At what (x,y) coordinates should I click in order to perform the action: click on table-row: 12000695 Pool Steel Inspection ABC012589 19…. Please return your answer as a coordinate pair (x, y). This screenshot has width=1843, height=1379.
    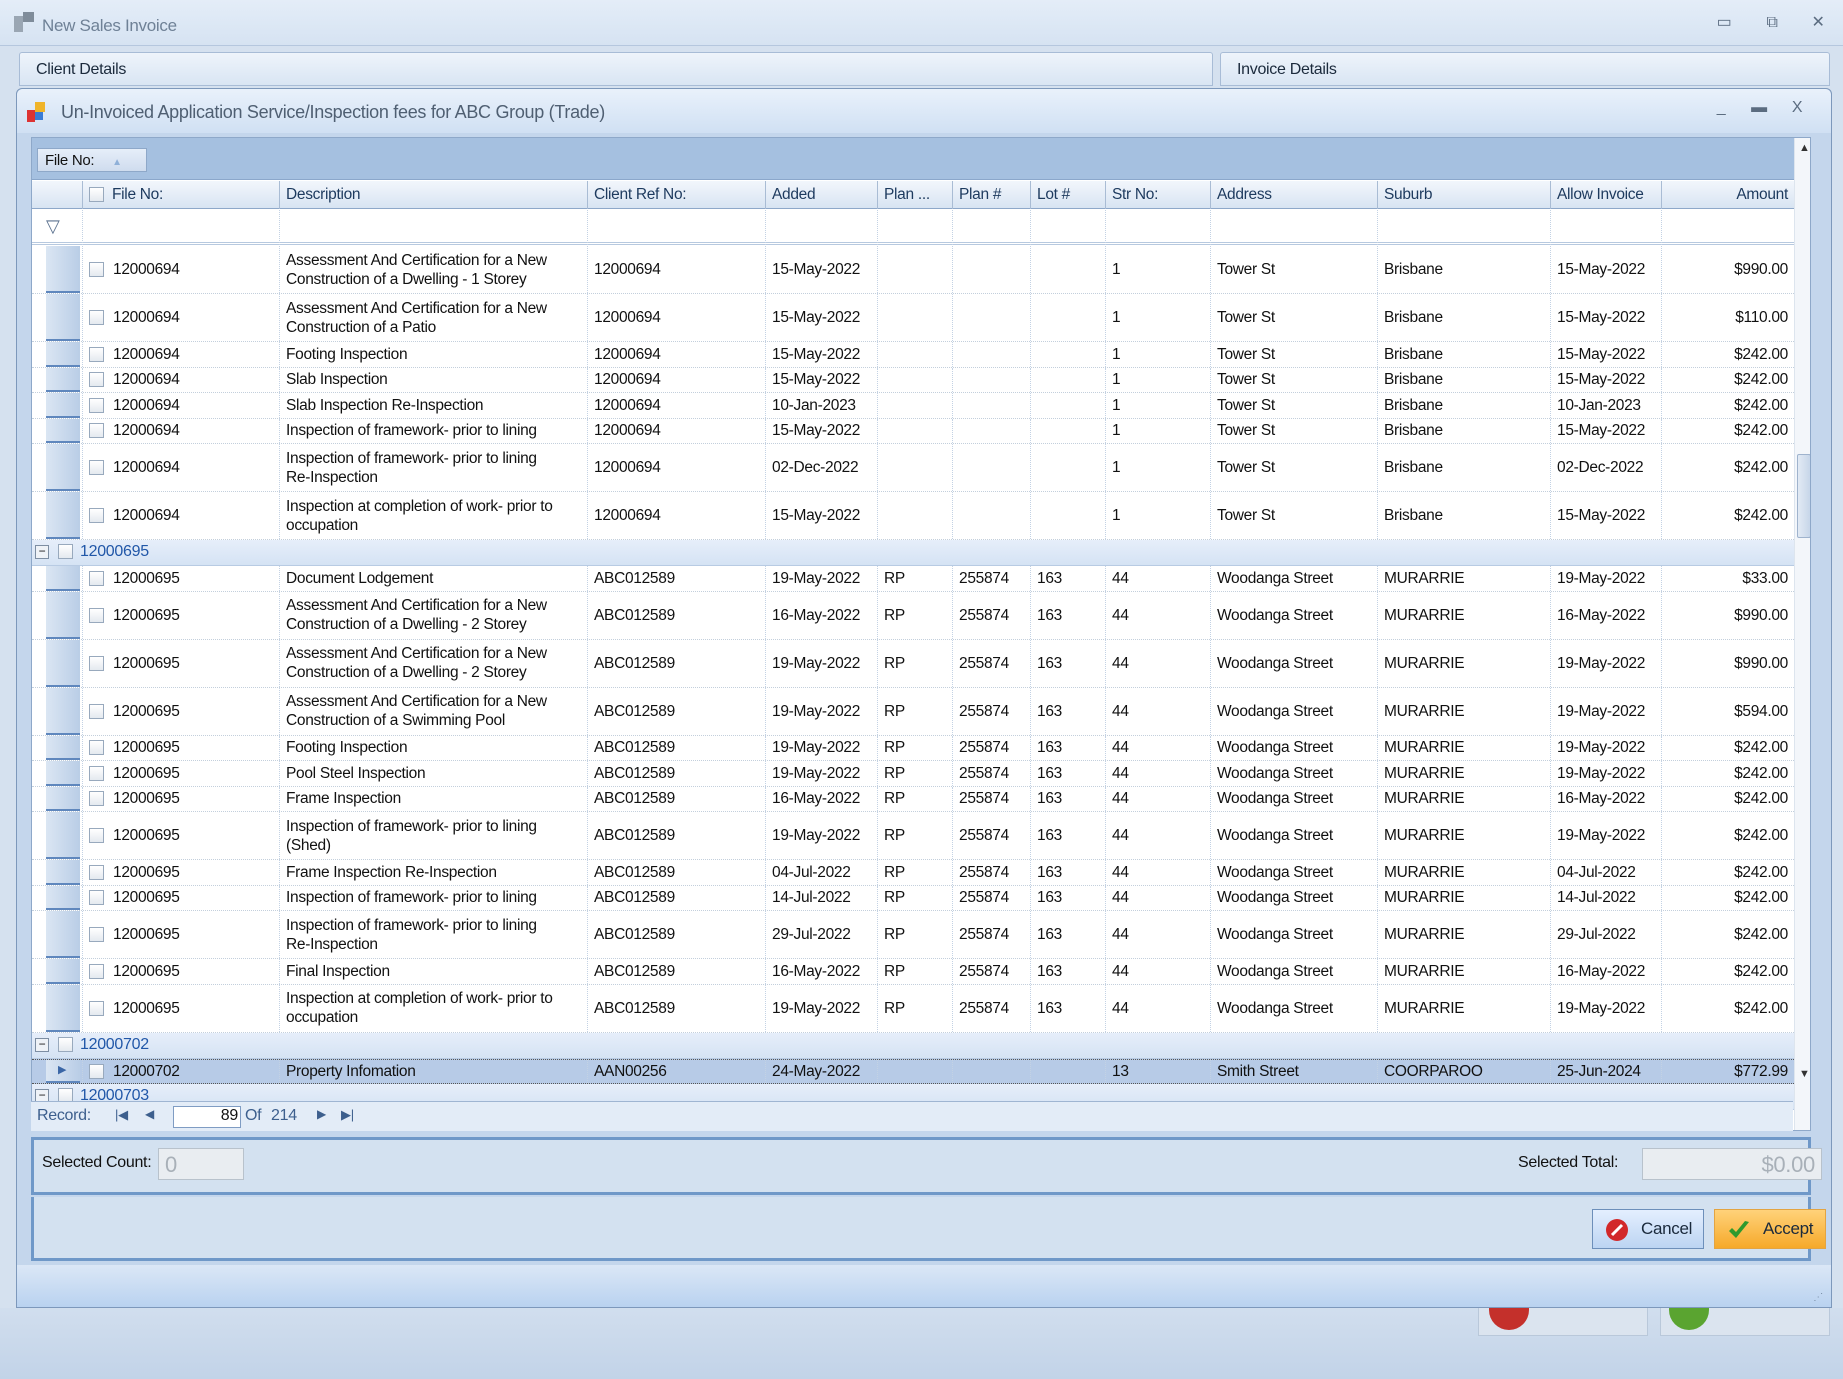
    Looking at the image, I should click on (913, 774).